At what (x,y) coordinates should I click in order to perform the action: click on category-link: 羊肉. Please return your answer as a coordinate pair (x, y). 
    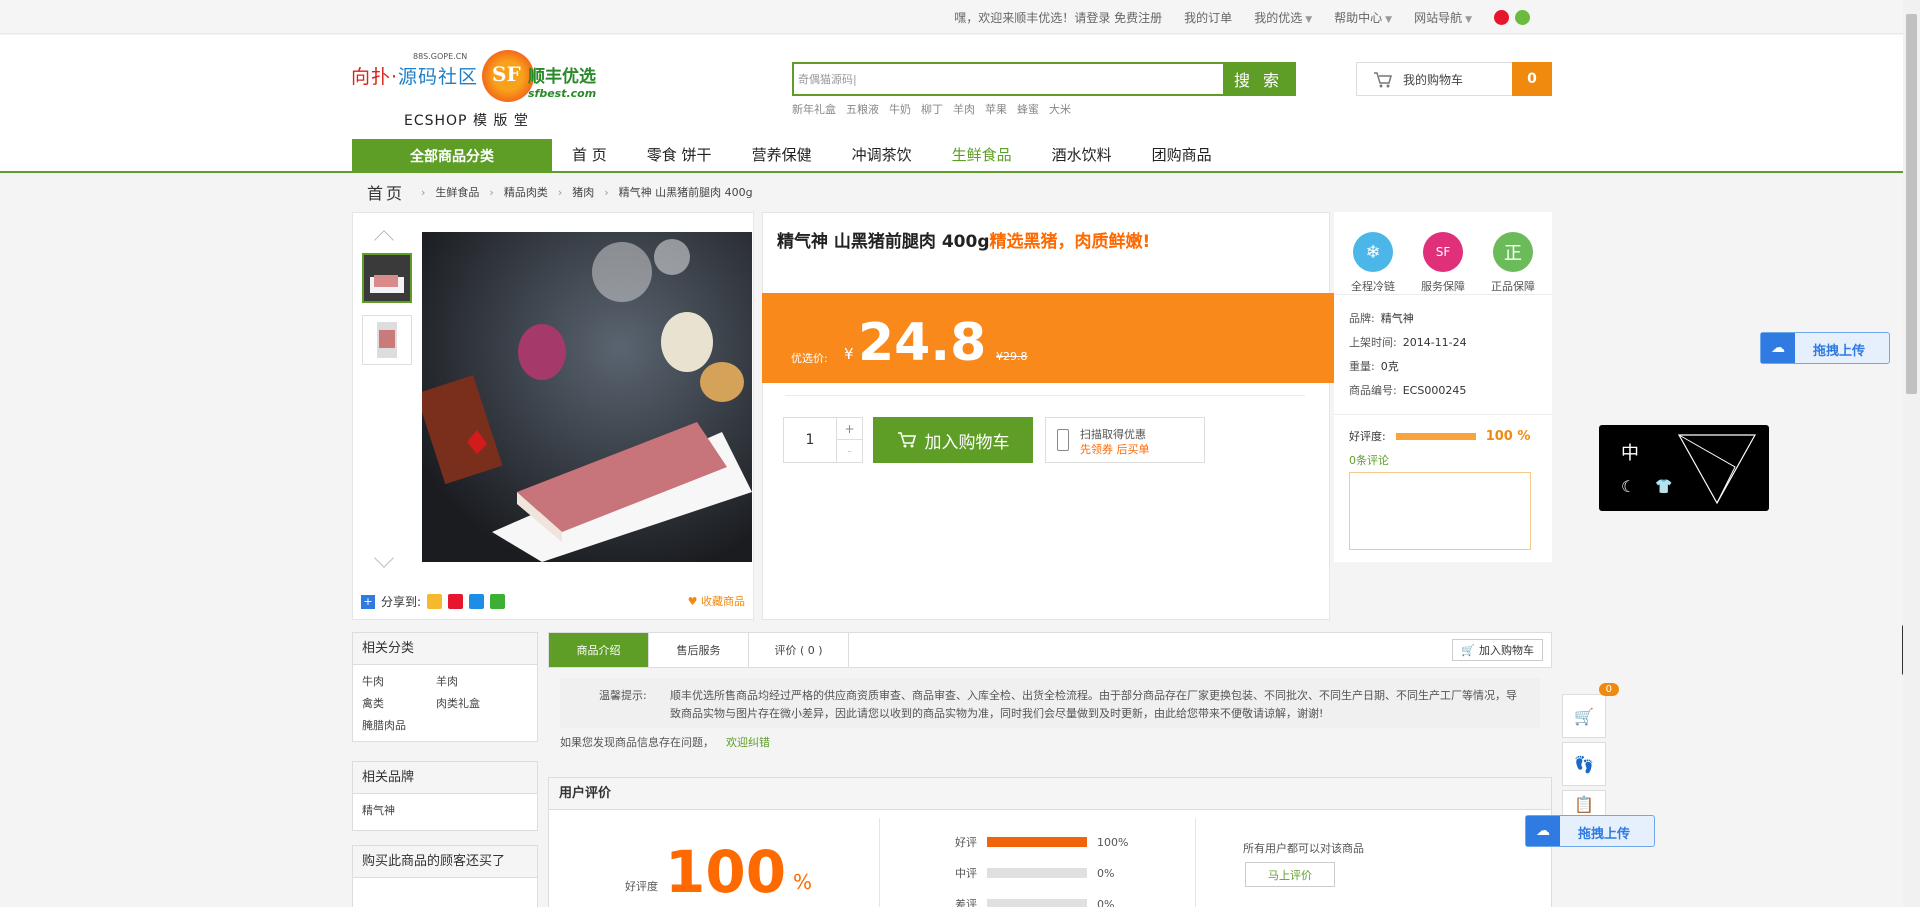
    Looking at the image, I should click on (473, 681).